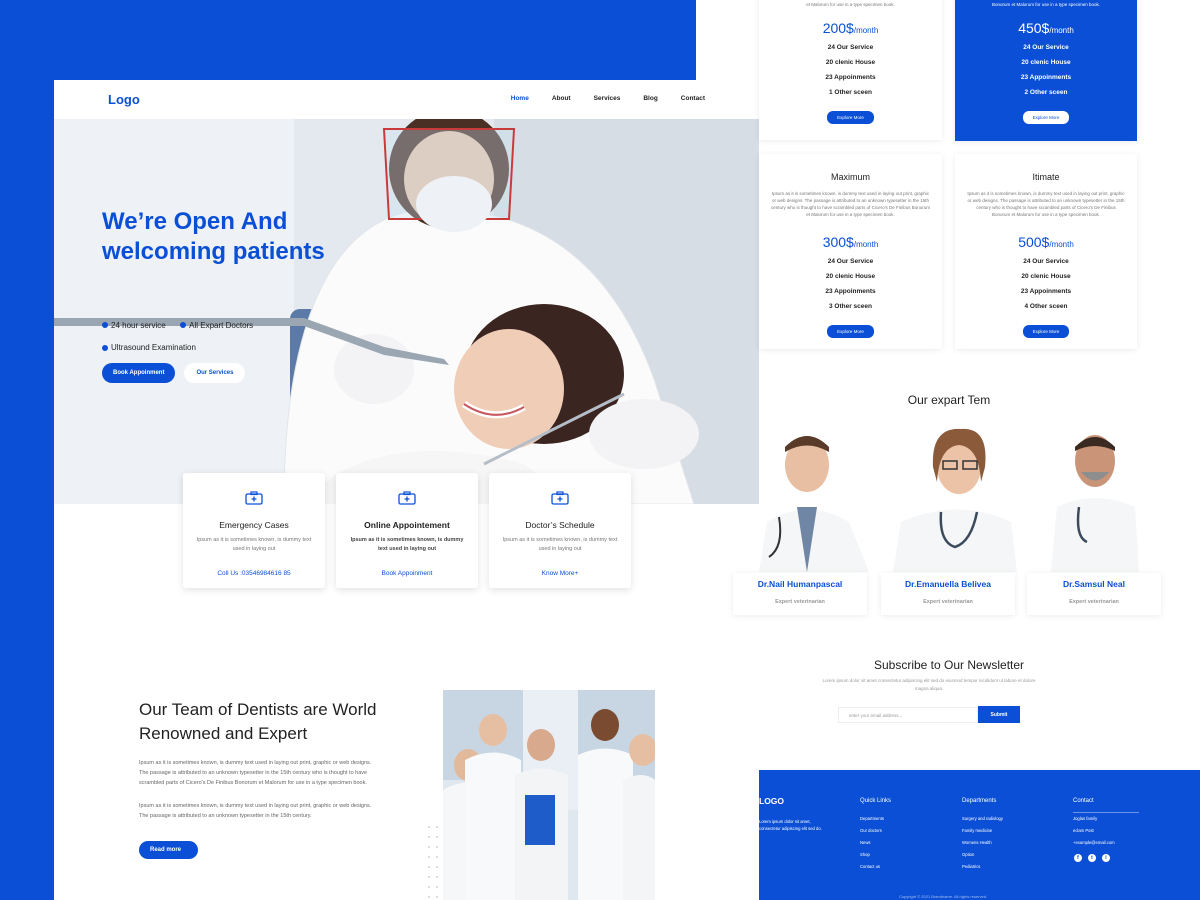  I want to click on card-title: Doctor’s Schedule, so click(560, 525).